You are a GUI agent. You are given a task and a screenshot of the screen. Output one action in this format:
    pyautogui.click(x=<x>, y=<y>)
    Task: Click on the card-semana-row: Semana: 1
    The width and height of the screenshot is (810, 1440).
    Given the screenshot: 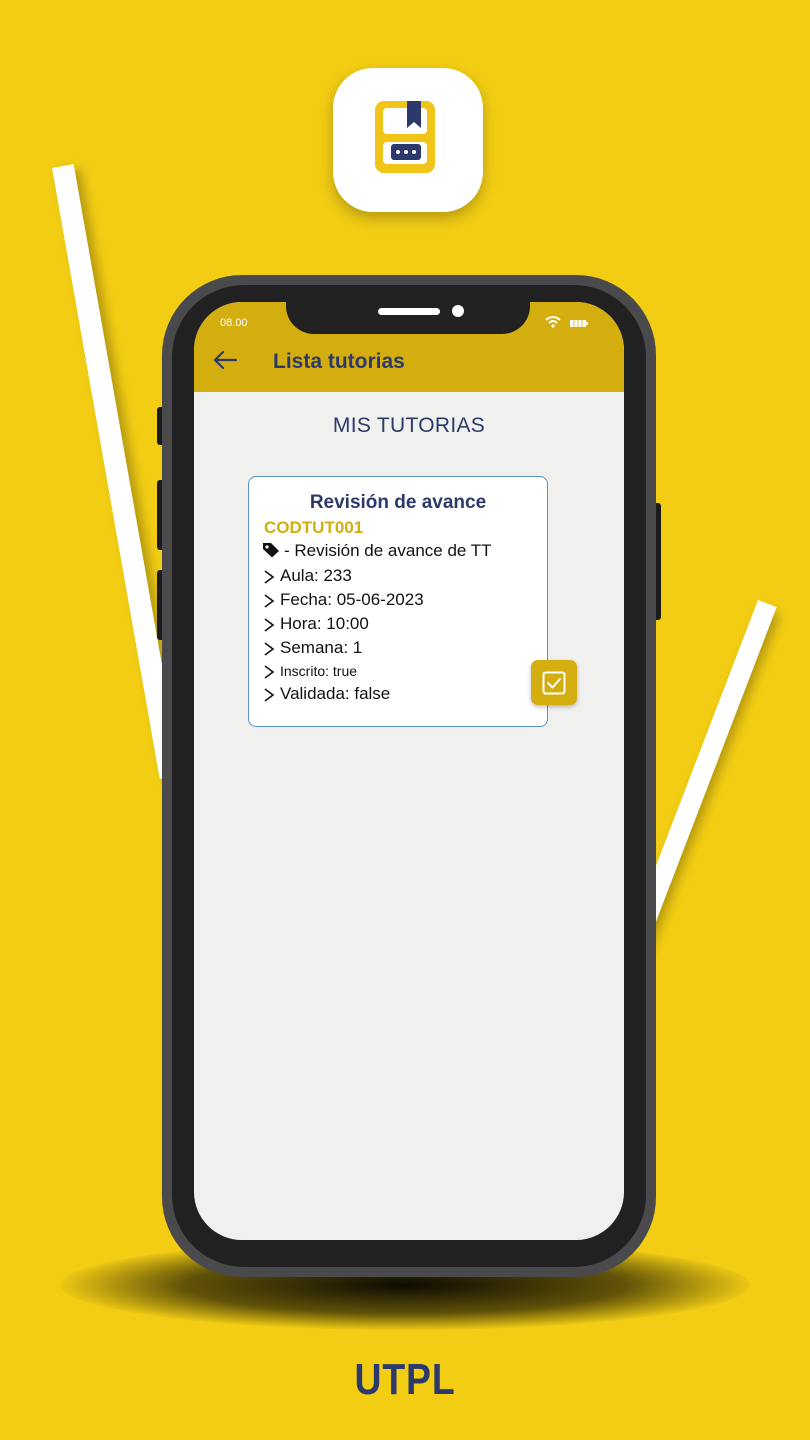 What is the action you would take?
    pyautogui.click(x=312, y=648)
    